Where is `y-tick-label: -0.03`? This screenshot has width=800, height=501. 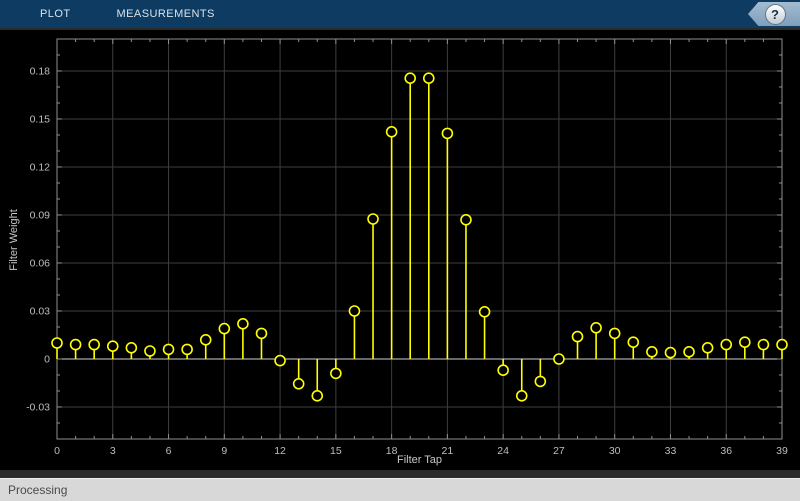 y-tick-label: -0.03 is located at coordinates (38, 408).